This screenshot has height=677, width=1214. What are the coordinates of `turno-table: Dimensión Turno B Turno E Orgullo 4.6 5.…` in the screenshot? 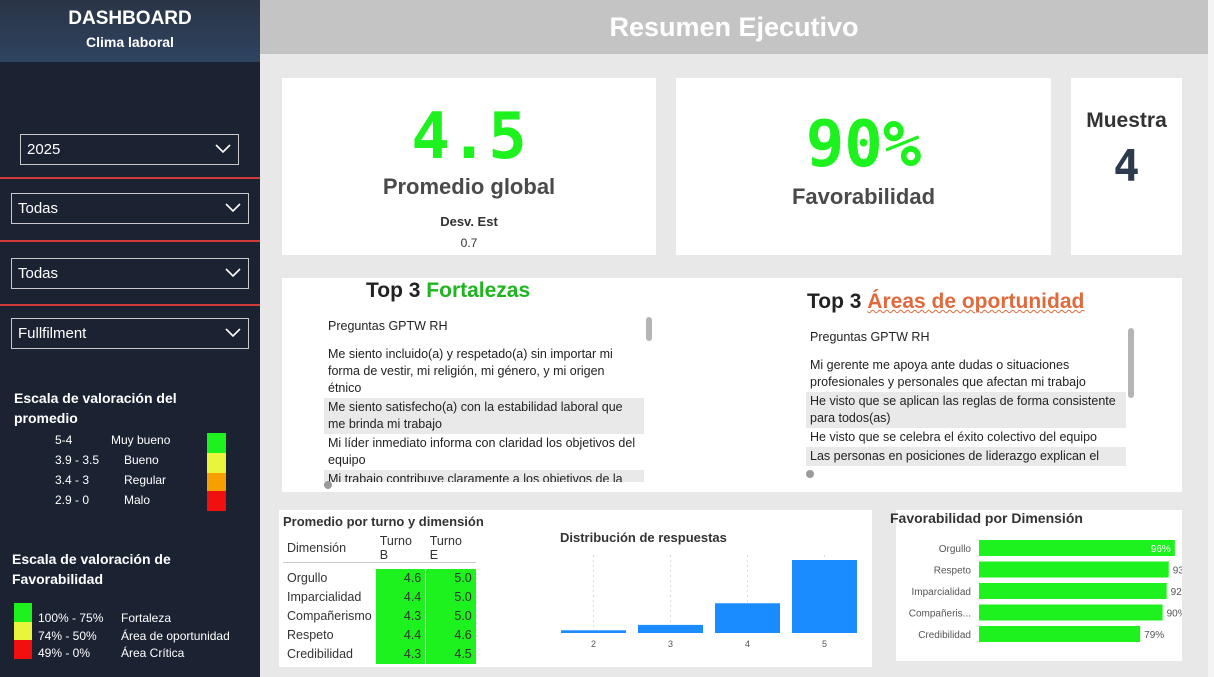 It's located at (379, 599).